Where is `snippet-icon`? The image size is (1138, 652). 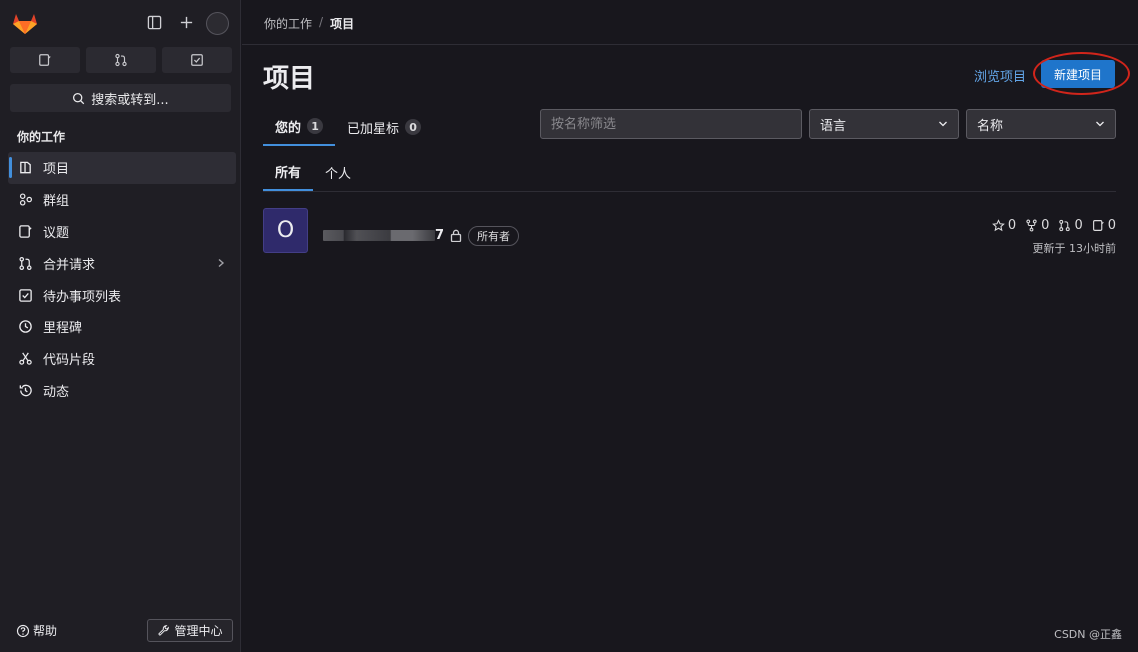
snippet-icon is located at coordinates (25, 358).